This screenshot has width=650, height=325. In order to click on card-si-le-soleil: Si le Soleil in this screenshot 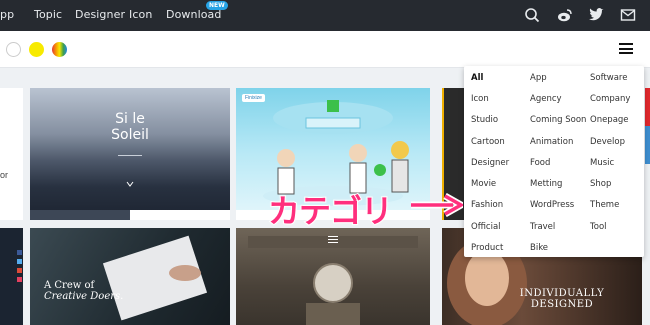, I will do `click(130, 154)`.